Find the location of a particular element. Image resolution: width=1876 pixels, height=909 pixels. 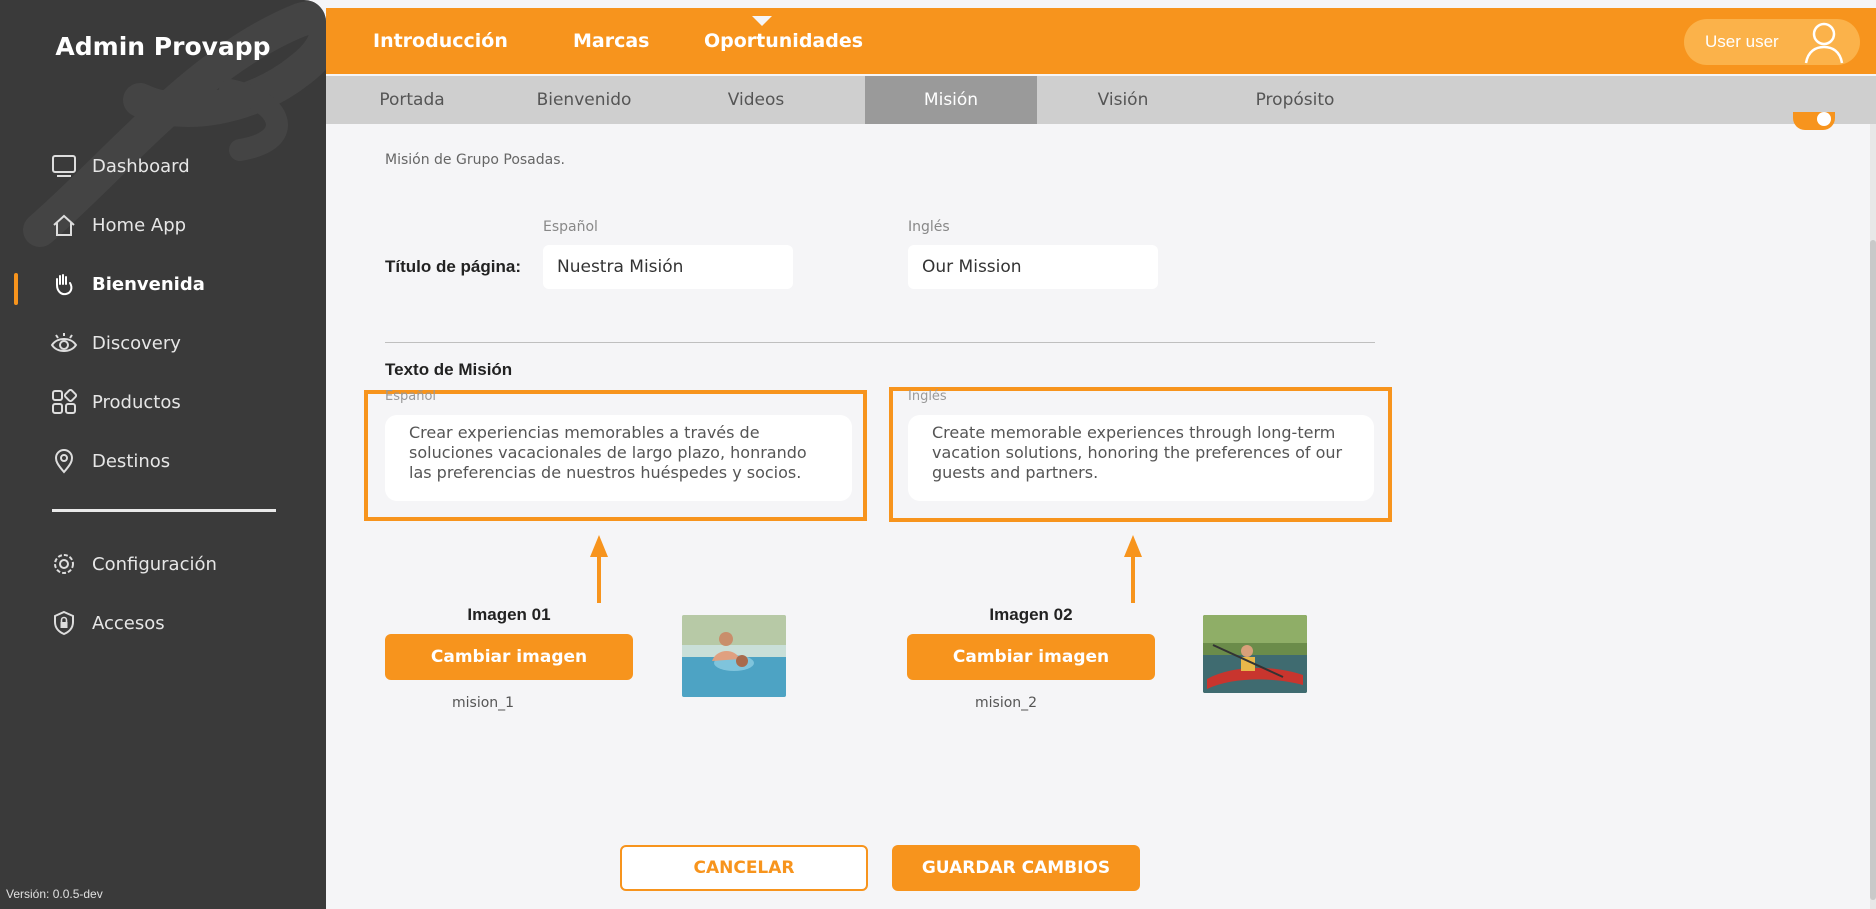

lang-label-es: Español is located at coordinates (570, 227).